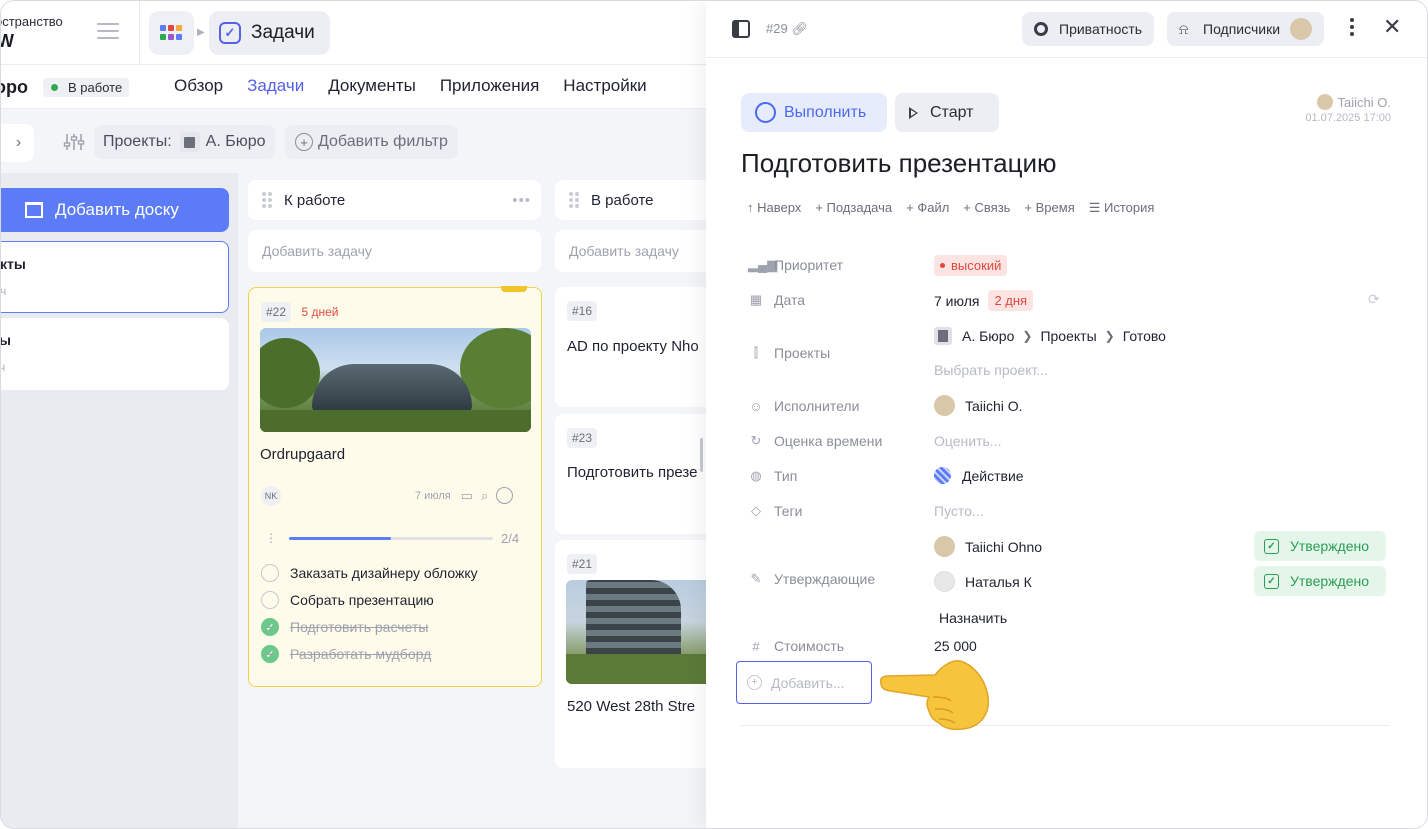 The height and width of the screenshot is (829, 1428). I want to click on breadcrumb-chevron-icon: ▶, so click(201, 32).